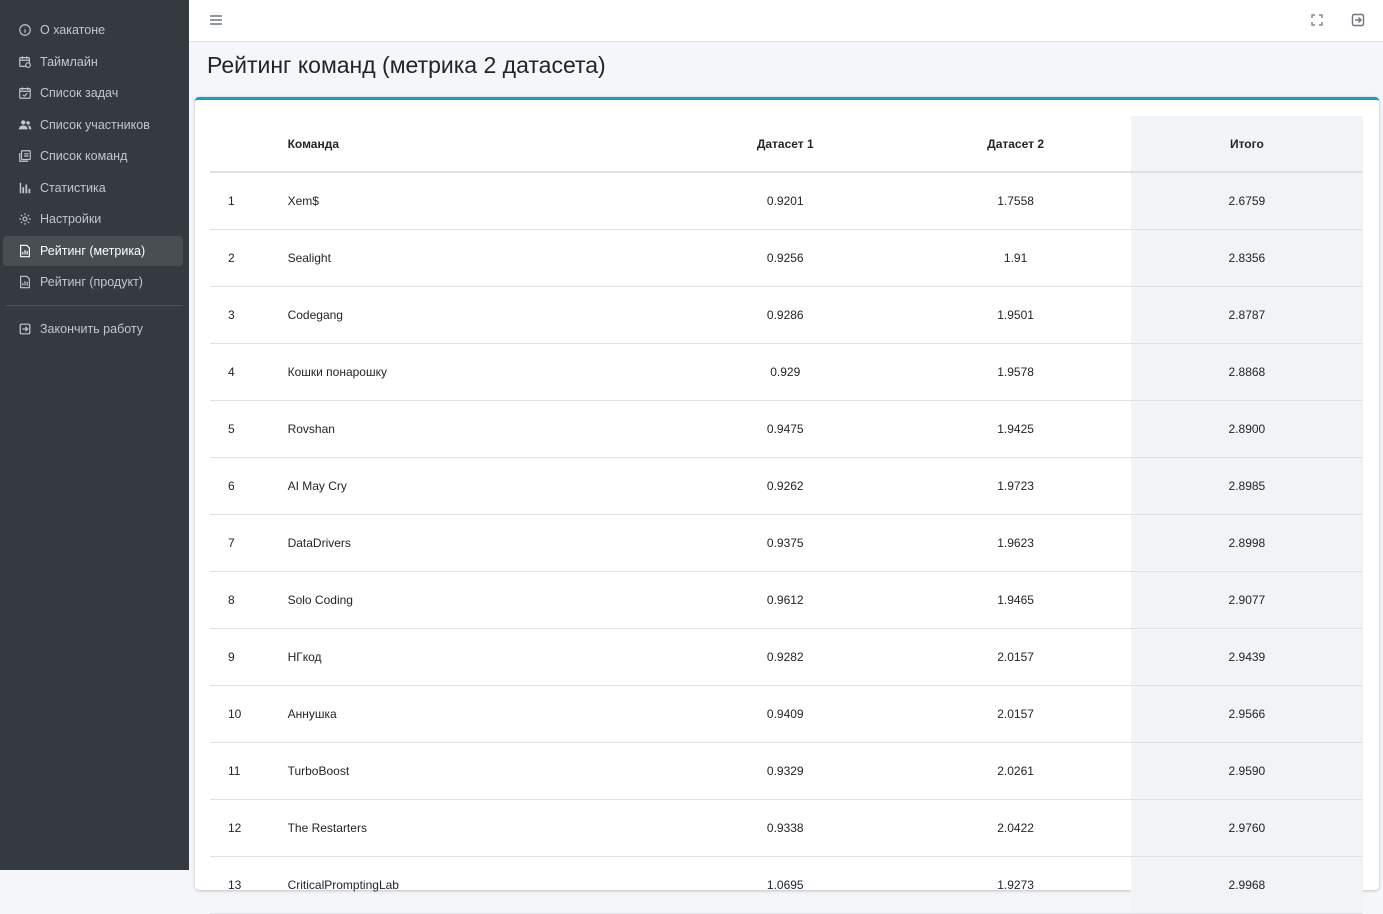  What do you see at coordinates (478, 600) in the screenshot?
I see `team-cell: Solo Coding` at bounding box center [478, 600].